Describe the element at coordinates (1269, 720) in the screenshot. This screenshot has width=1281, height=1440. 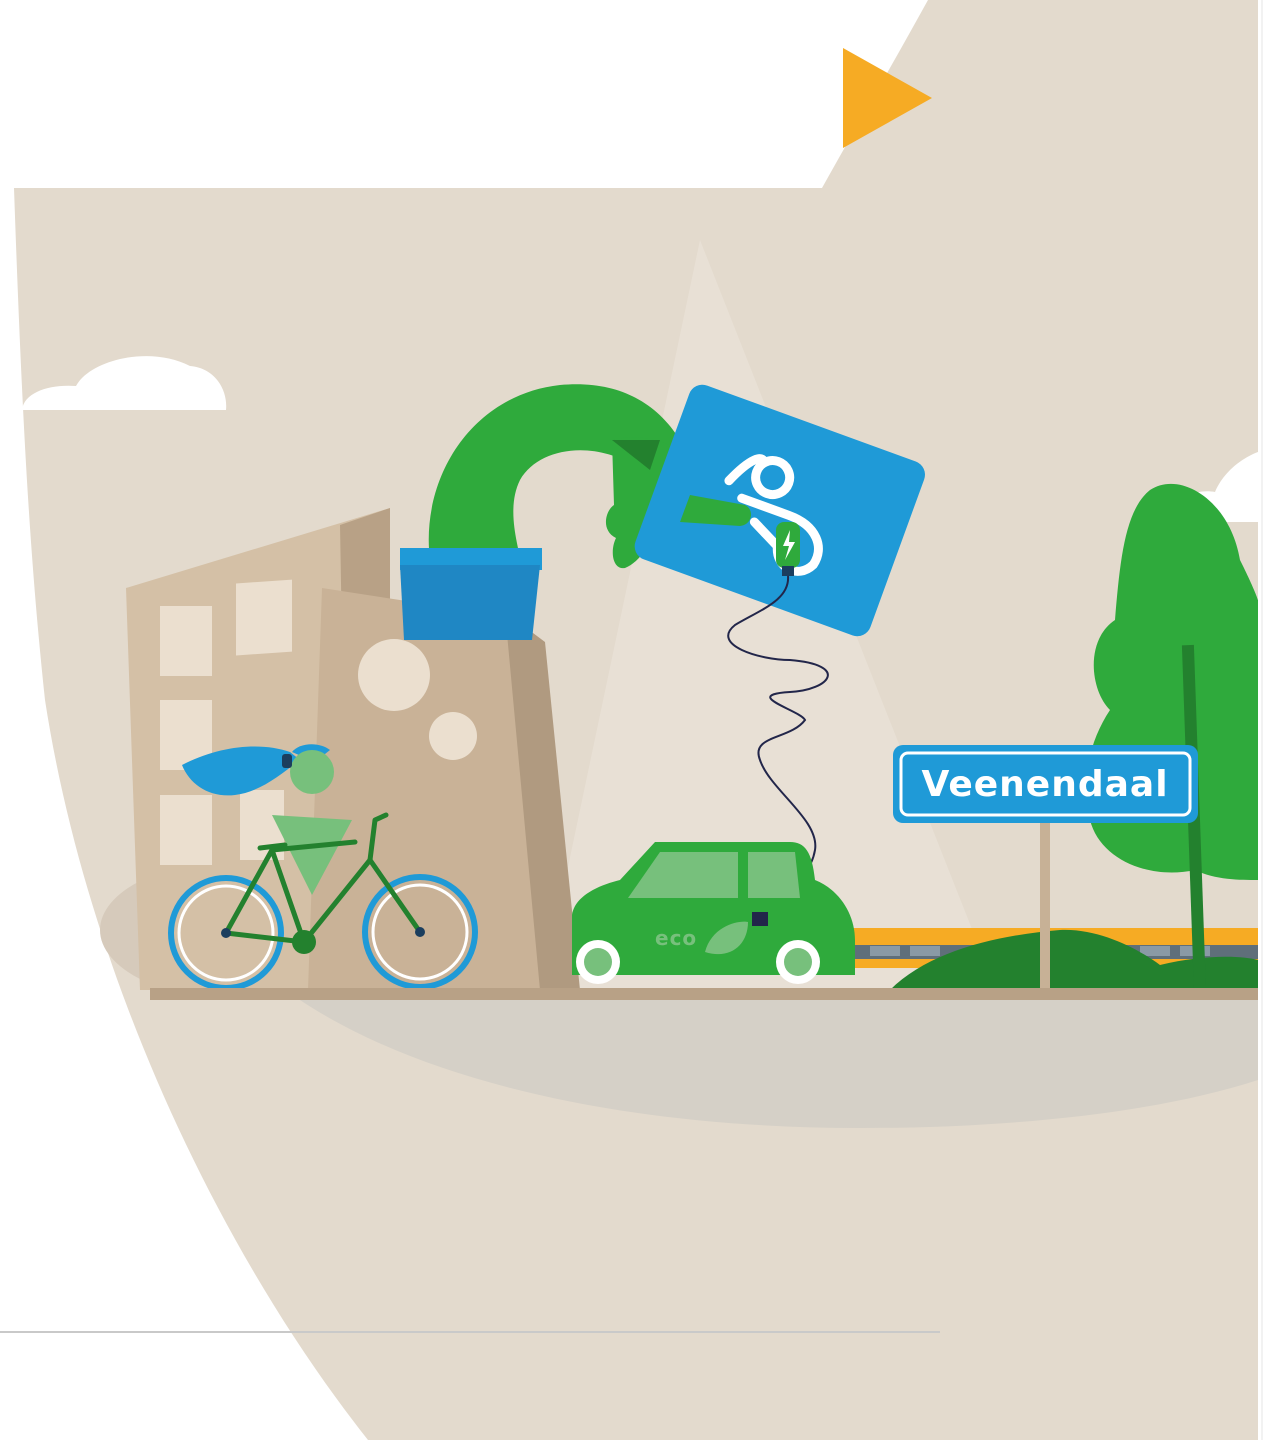
I see `right-edge` at that location.